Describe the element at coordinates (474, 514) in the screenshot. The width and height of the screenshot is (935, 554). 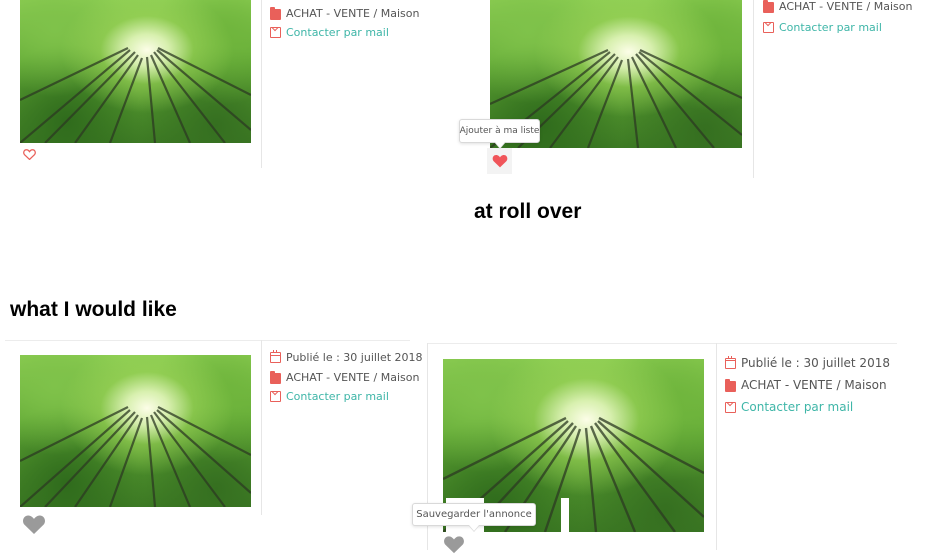
I see `tooltip-text: Sauvegarder l'annonce` at that location.